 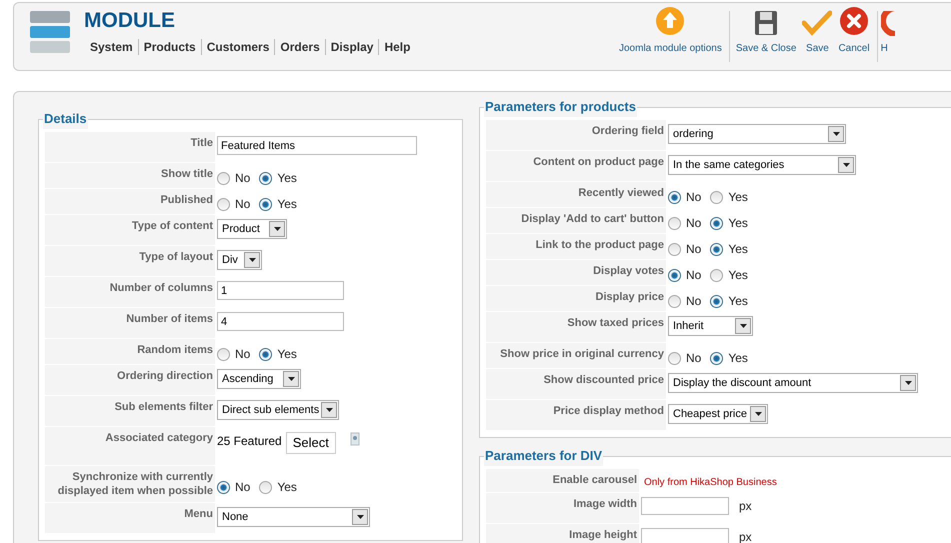 What do you see at coordinates (280, 321) in the screenshot?
I see `text-field: 4` at bounding box center [280, 321].